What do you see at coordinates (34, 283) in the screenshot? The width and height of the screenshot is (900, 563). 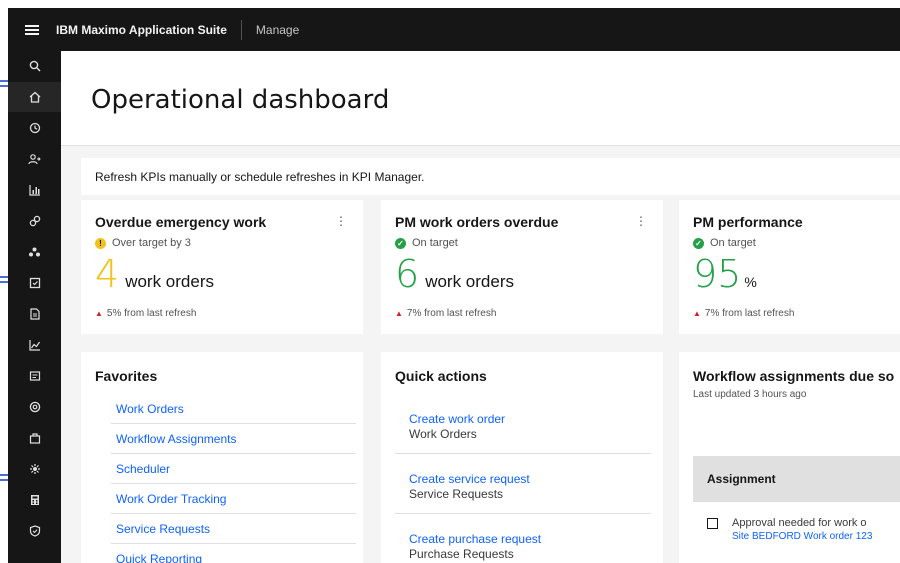 I see `task-icon` at bounding box center [34, 283].